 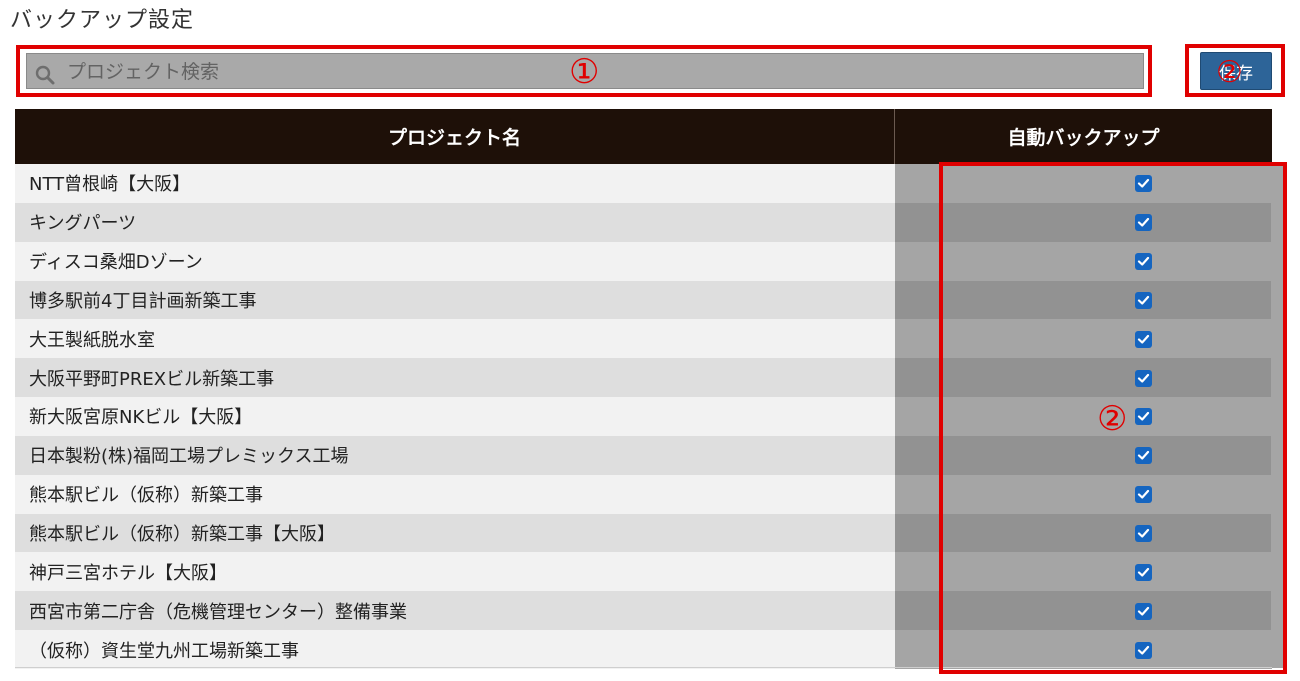 What do you see at coordinates (604, 72) in the screenshot?
I see `search-input` at bounding box center [604, 72].